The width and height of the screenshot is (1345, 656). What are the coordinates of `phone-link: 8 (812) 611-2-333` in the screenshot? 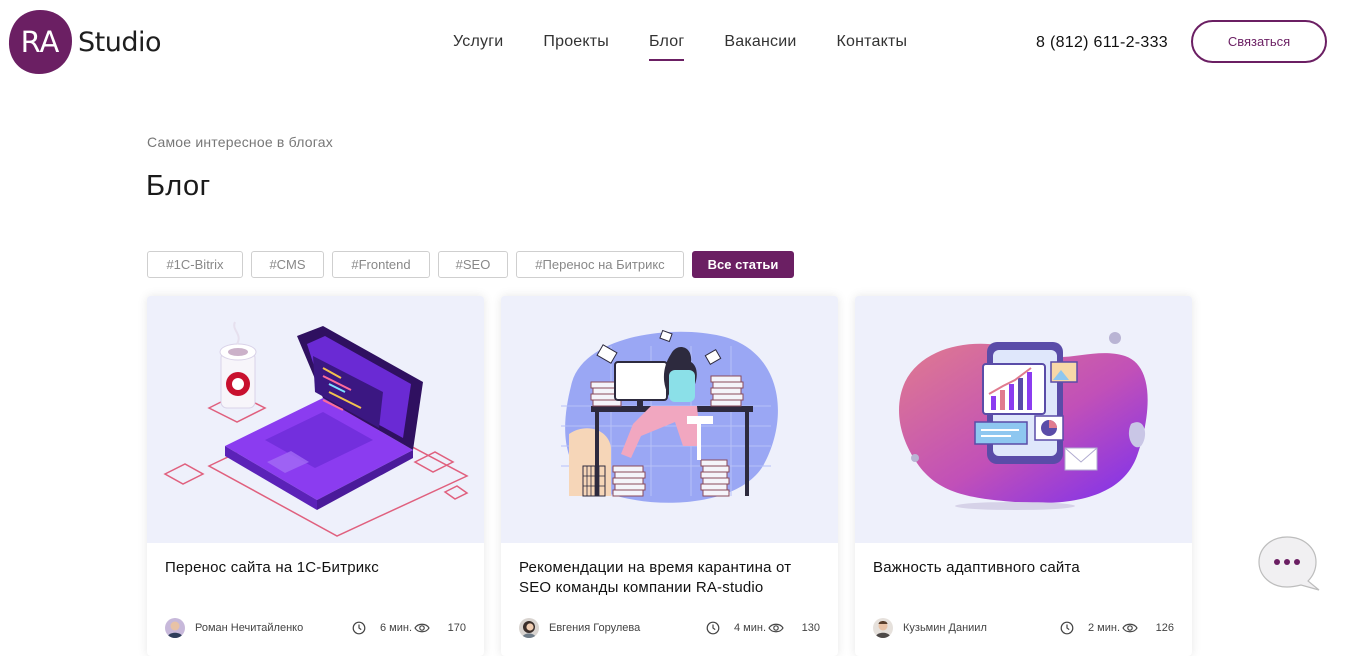 It's located at (1102, 43).